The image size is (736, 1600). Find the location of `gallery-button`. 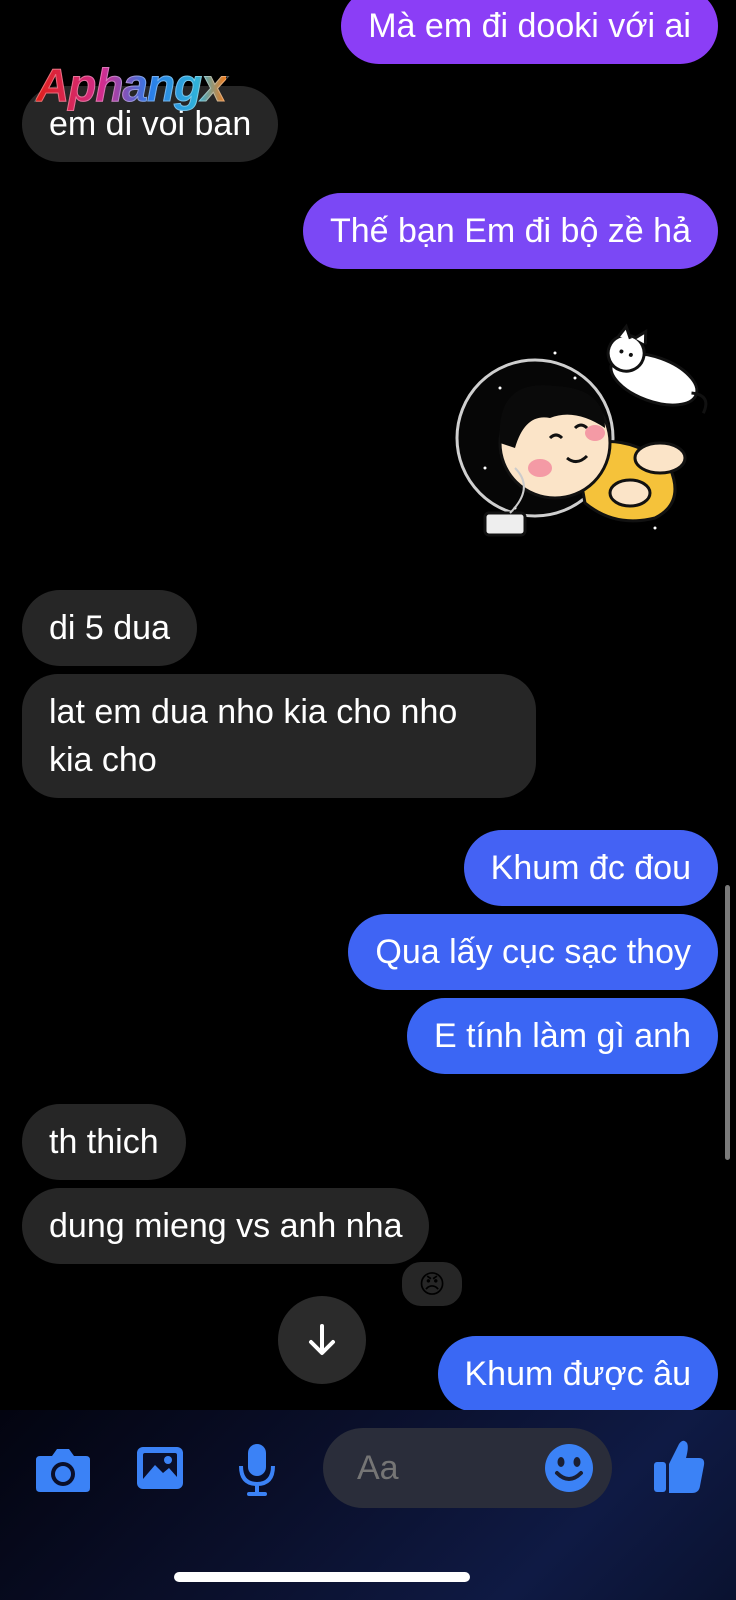

gallery-button is located at coordinates (160, 1468).